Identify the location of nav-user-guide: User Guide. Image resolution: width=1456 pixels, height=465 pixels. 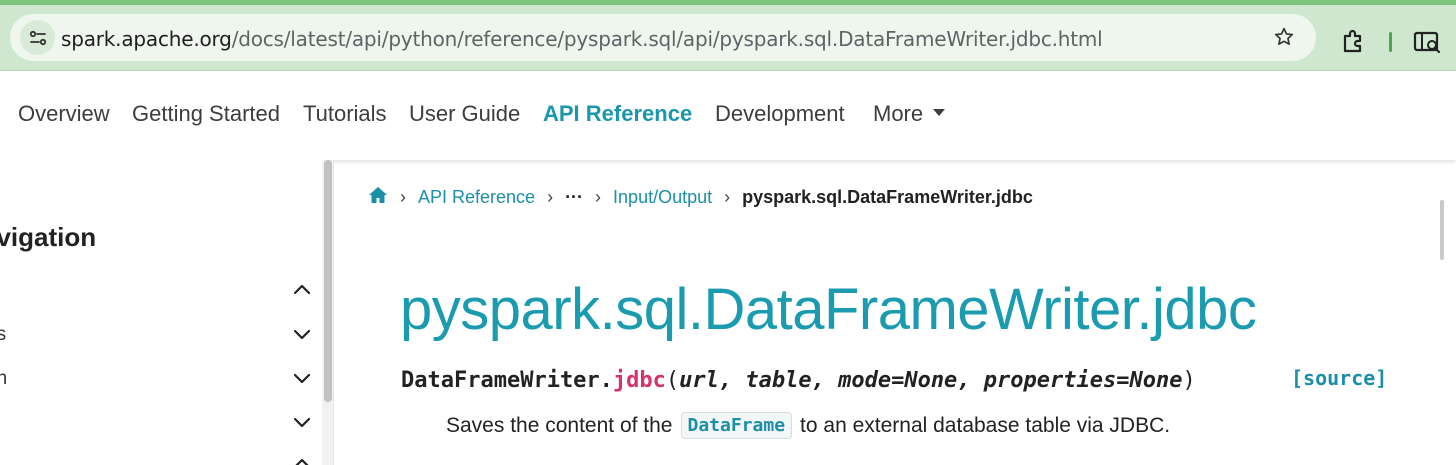
(464, 114).